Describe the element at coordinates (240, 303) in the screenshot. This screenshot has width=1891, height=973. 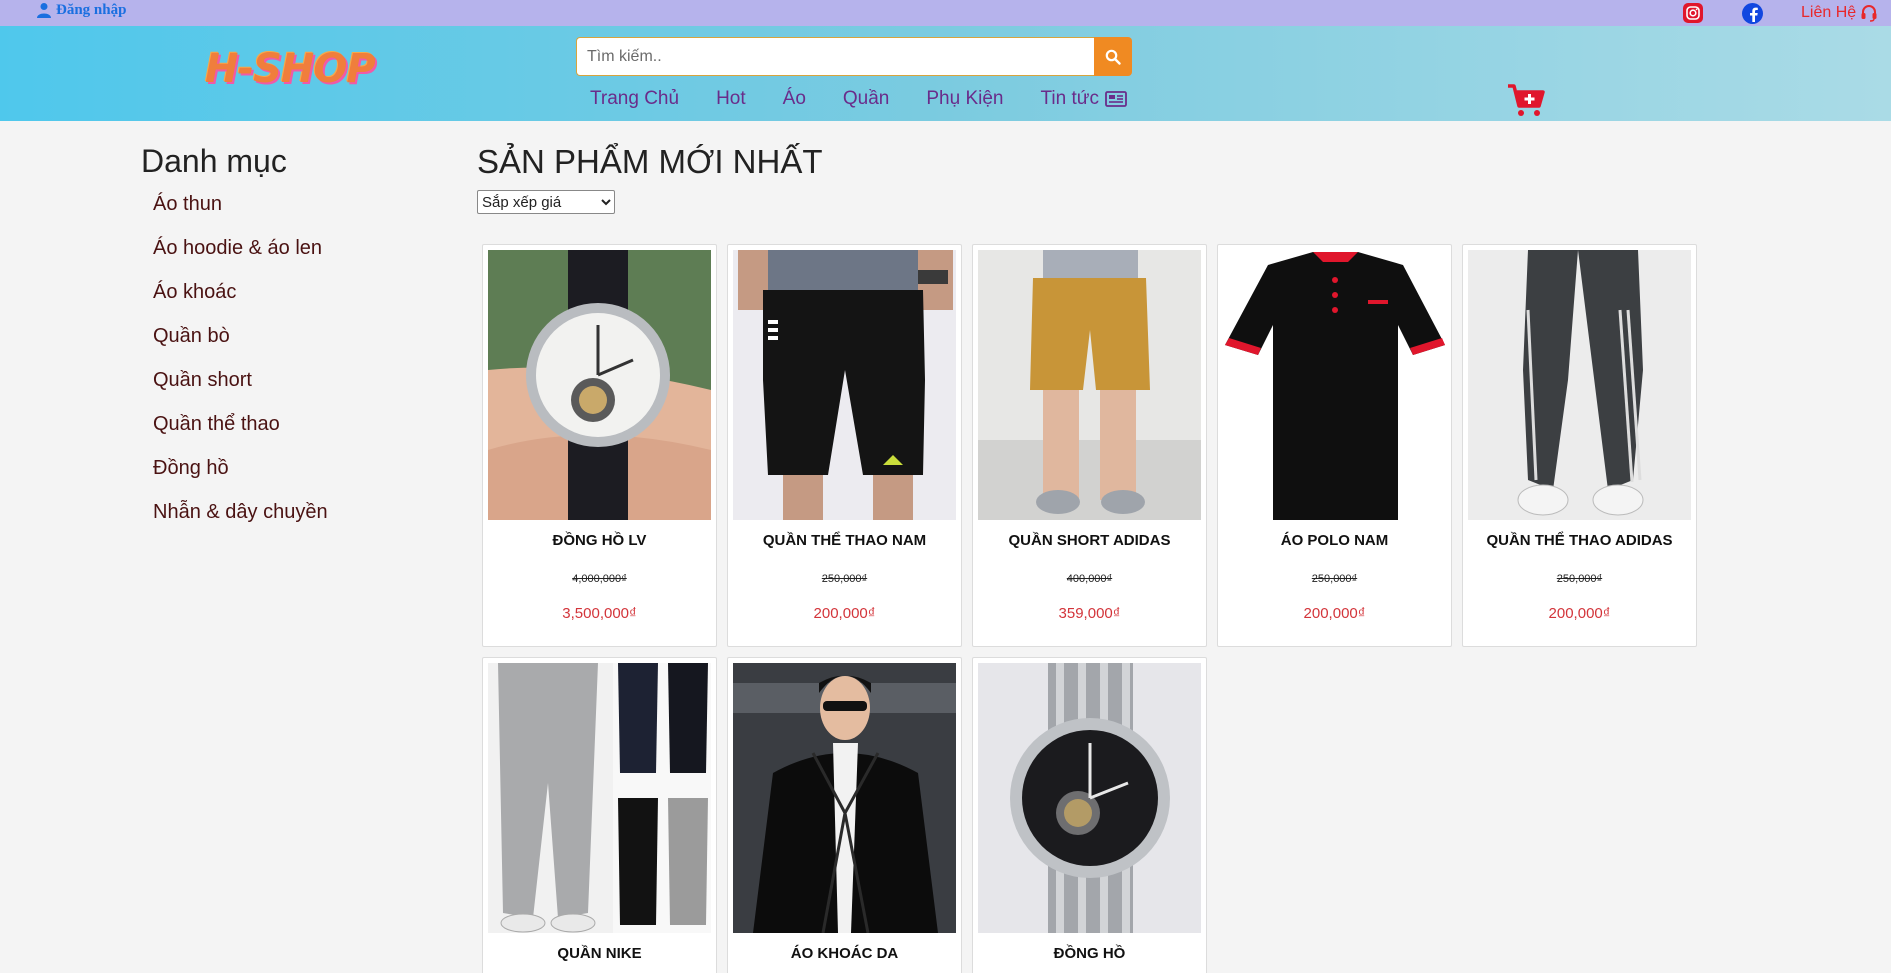
I see `category-item: Áo khoác` at that location.